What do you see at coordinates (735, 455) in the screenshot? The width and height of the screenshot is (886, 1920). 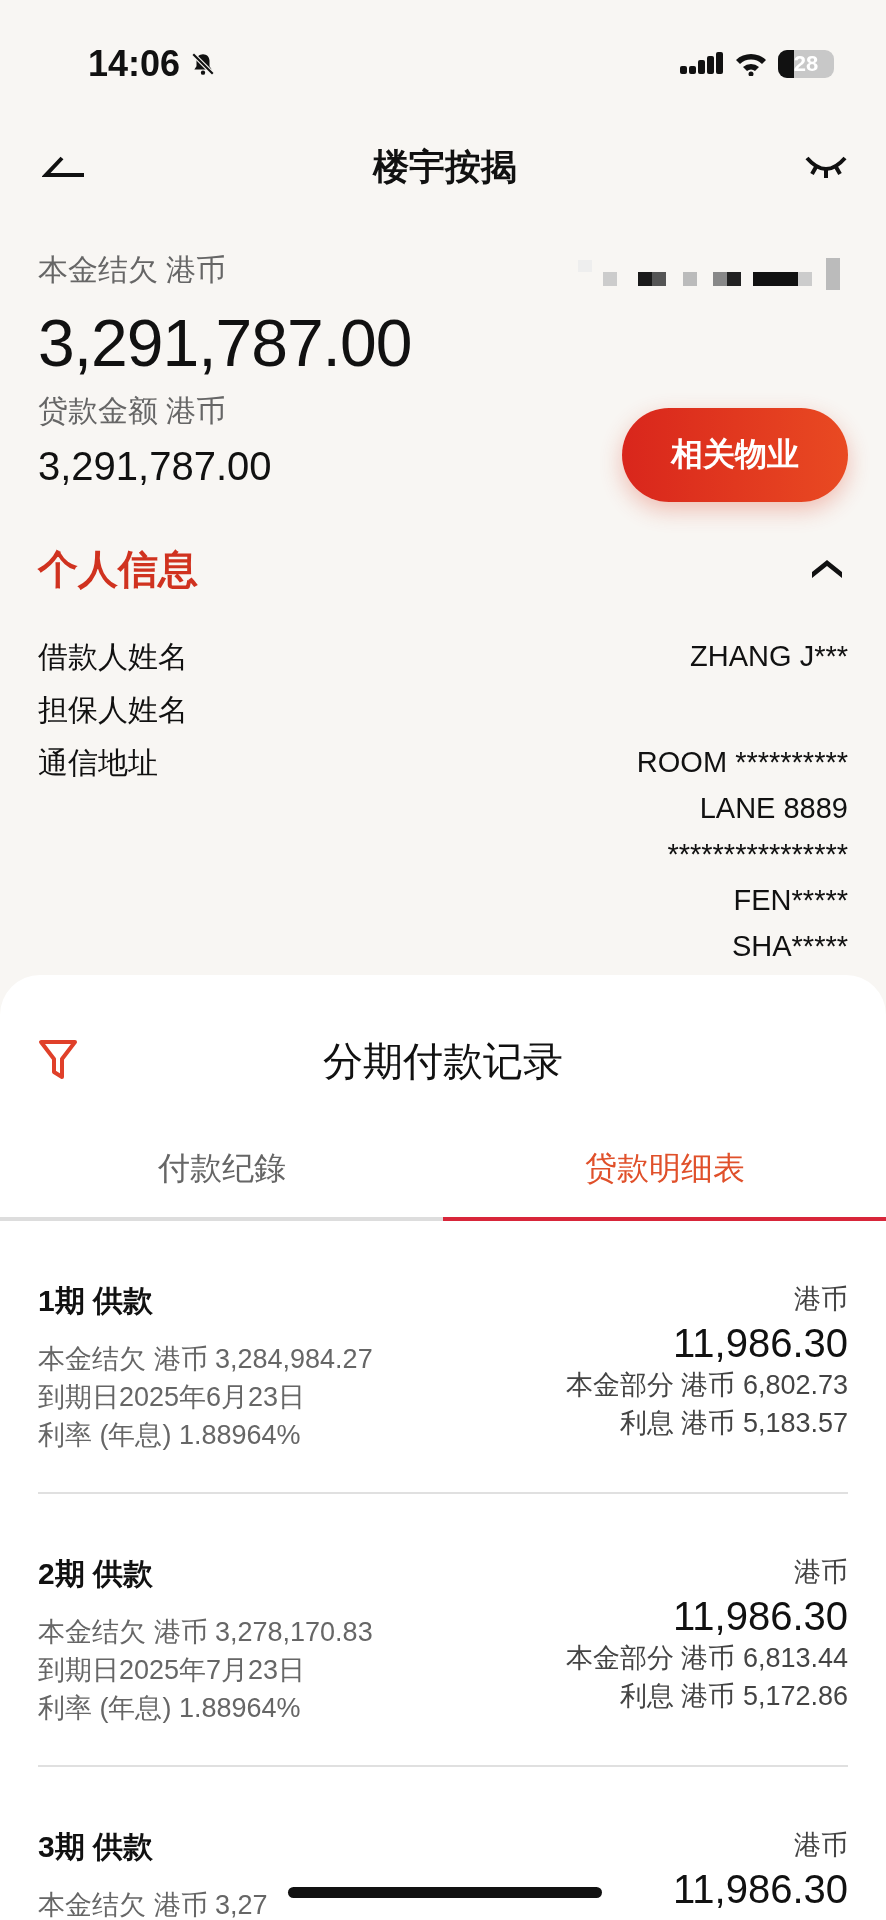 I see `related-property-button: 相关物业` at bounding box center [735, 455].